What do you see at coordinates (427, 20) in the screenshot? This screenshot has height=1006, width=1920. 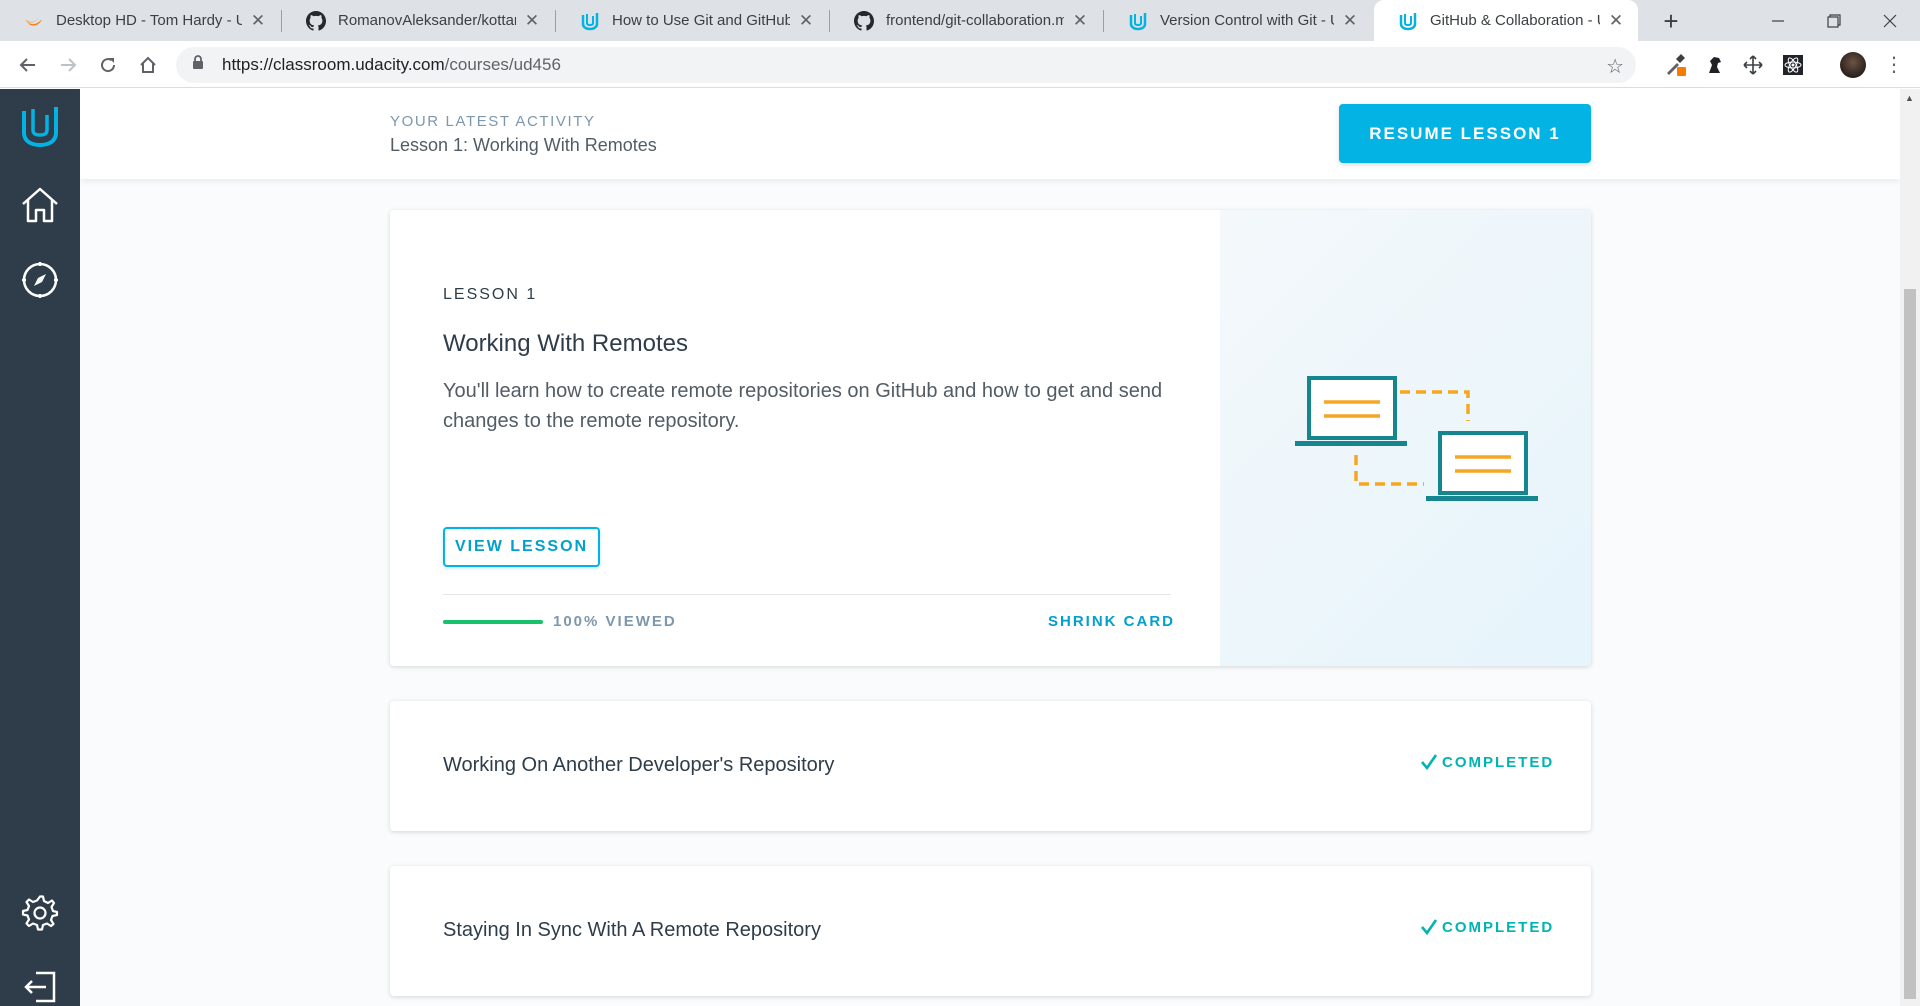 I see `tab-title: RomanovAleksander/kottans` at bounding box center [427, 20].